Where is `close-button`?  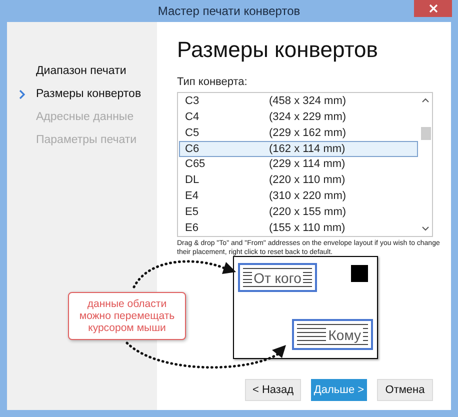 close-button is located at coordinates (433, 8).